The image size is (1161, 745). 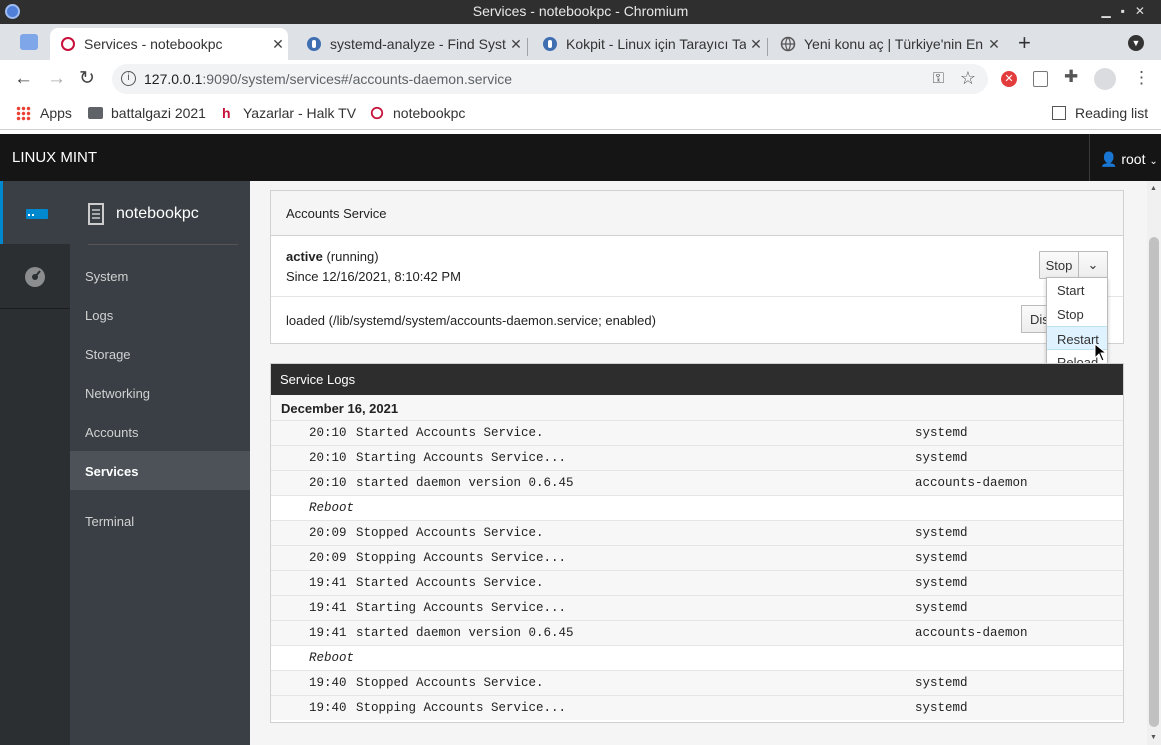 I want to click on primary-nav, so click(x=35, y=463).